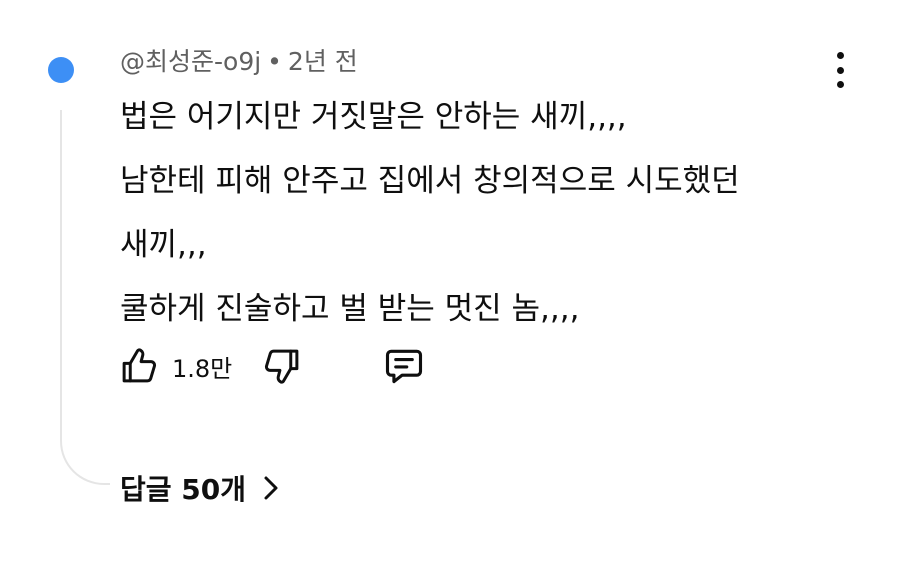  I want to click on comment-time: 2년 전, so click(322, 61).